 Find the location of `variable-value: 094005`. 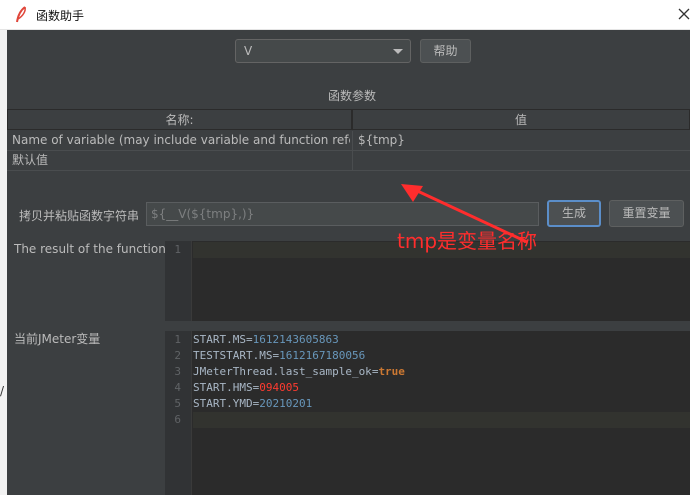

variable-value: 094005 is located at coordinates (279, 387).